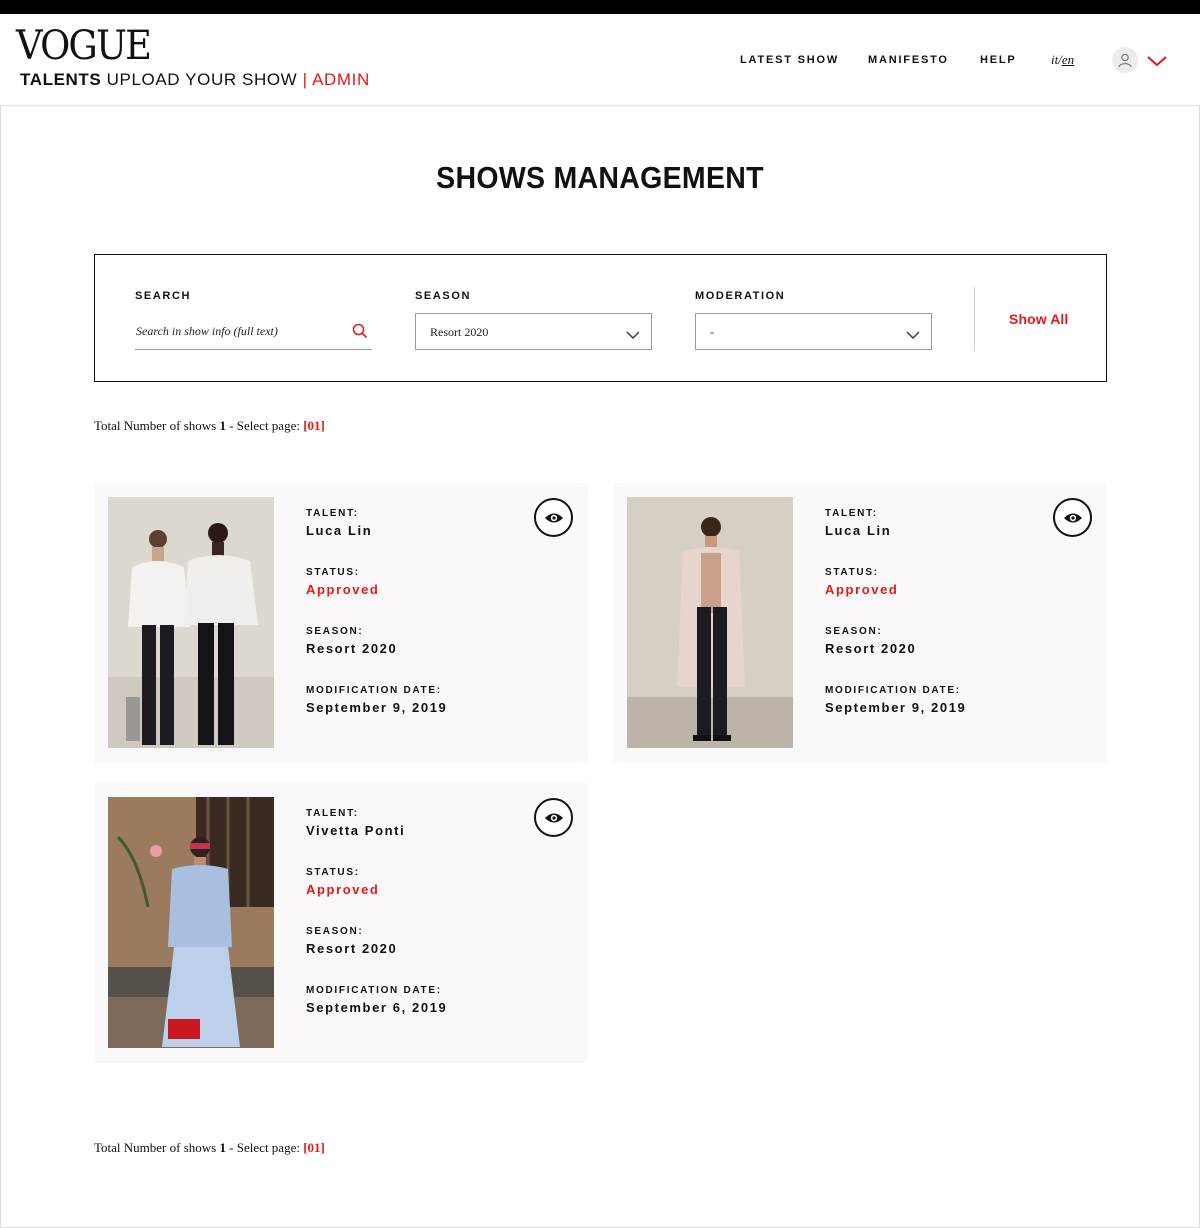  Describe the element at coordinates (740, 296) in the screenshot. I see `moderation-label: MODERATION` at that location.